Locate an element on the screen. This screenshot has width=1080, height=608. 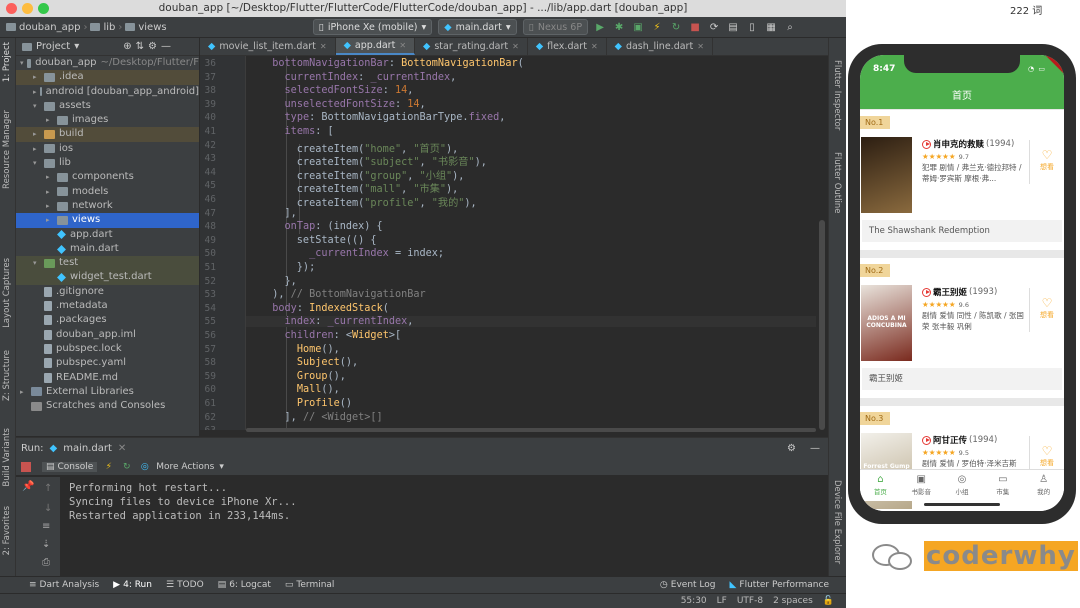
run-config-tab: main.dart is located at coordinates (87, 448).